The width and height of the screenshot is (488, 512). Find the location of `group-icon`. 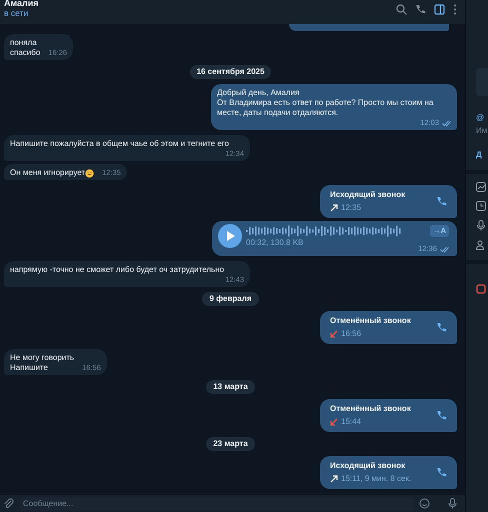

group-icon is located at coordinates (481, 245).